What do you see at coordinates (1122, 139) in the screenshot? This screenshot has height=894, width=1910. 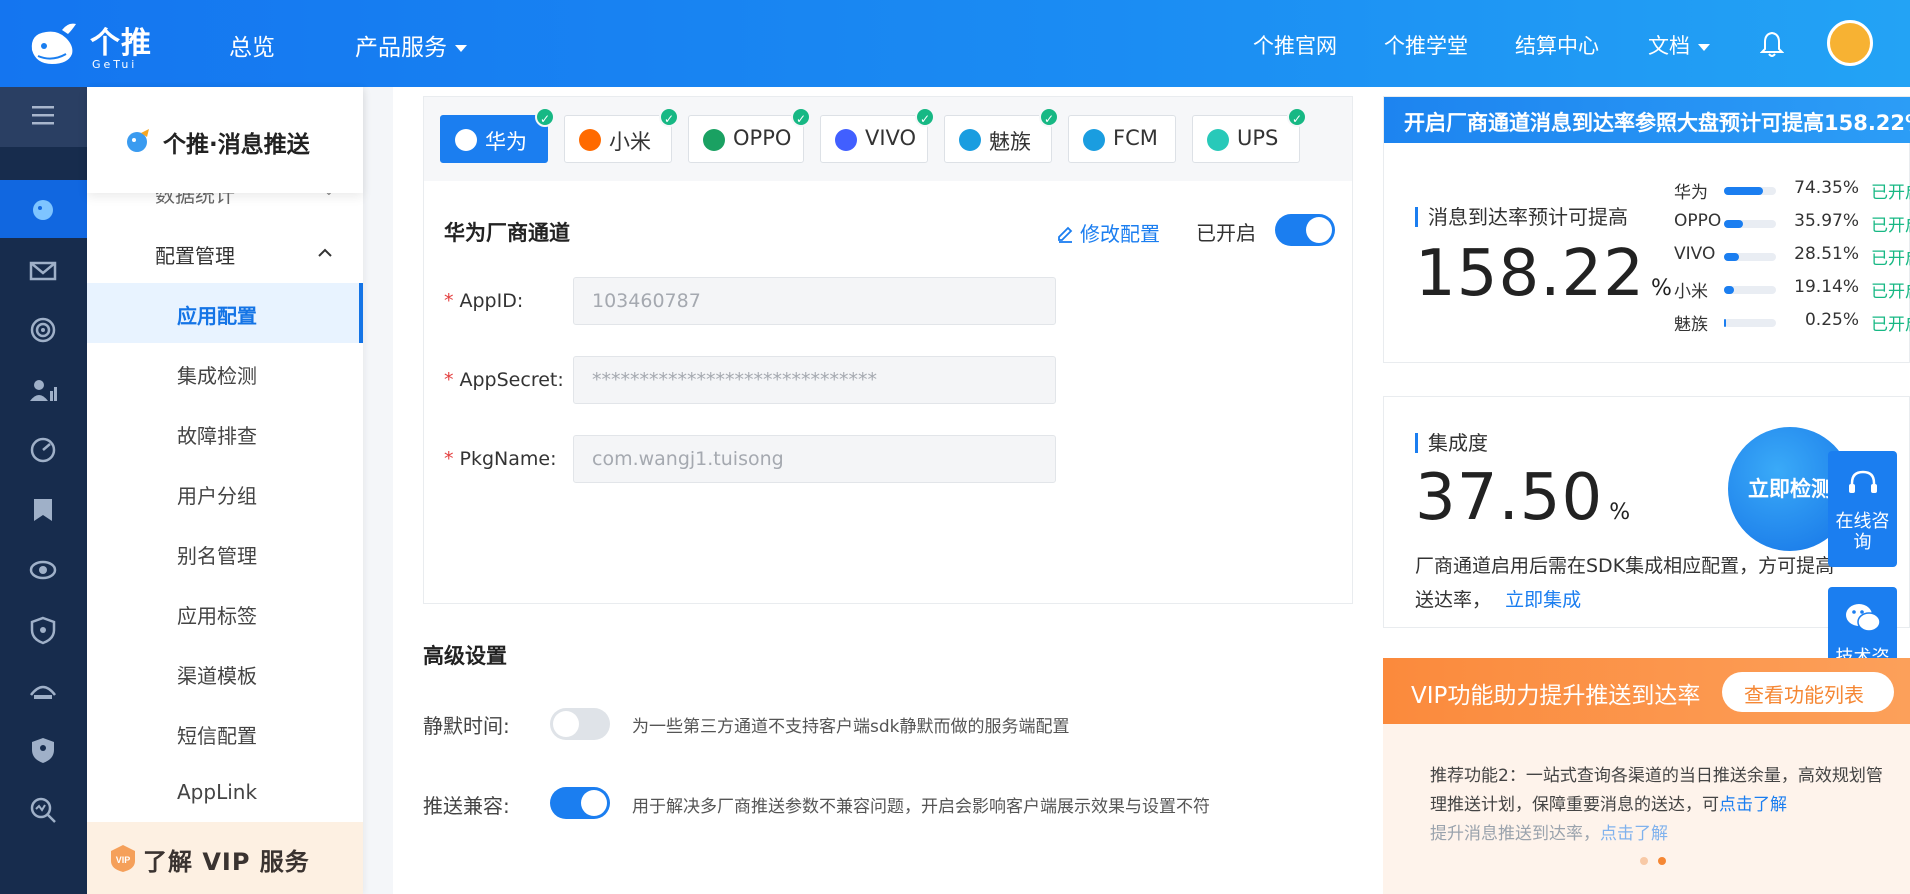 I see `tab-fcm: FCM` at bounding box center [1122, 139].